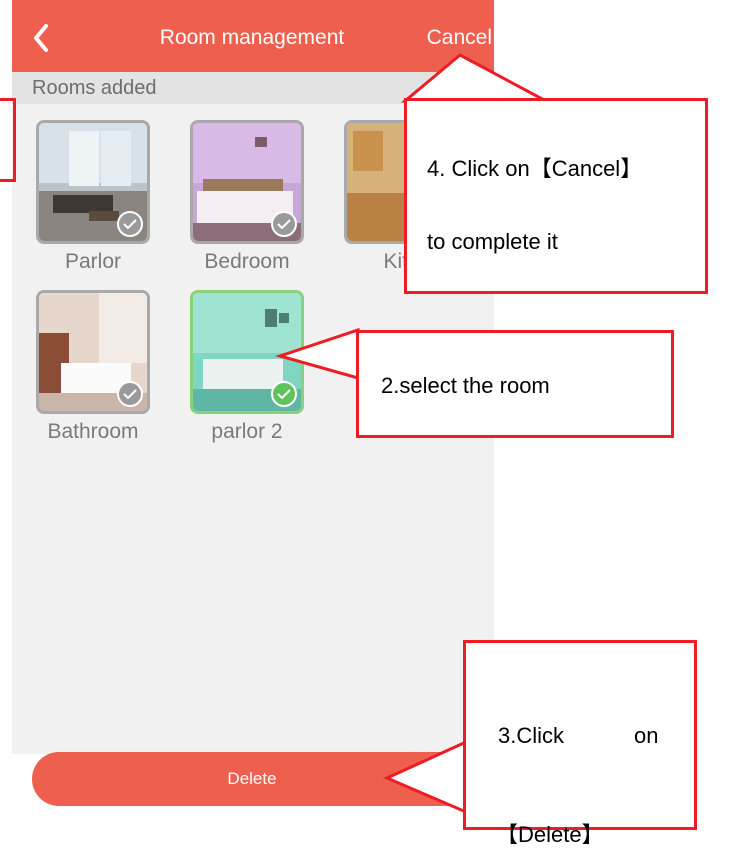 This screenshot has height=849, width=734. What do you see at coordinates (252, 779) in the screenshot?
I see `delete-button: Delete` at bounding box center [252, 779].